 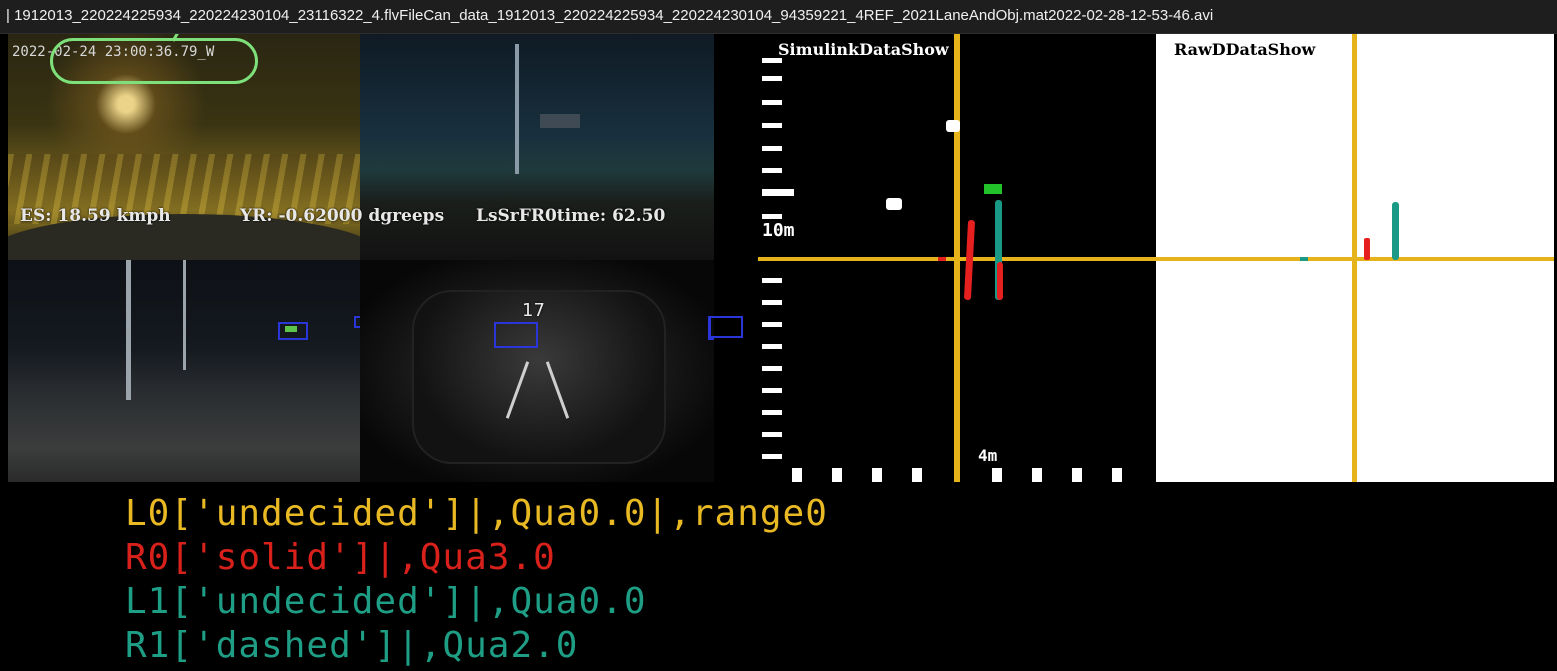 I want to click on raw-plot-title: RawDDataShow, so click(x=1245, y=49).